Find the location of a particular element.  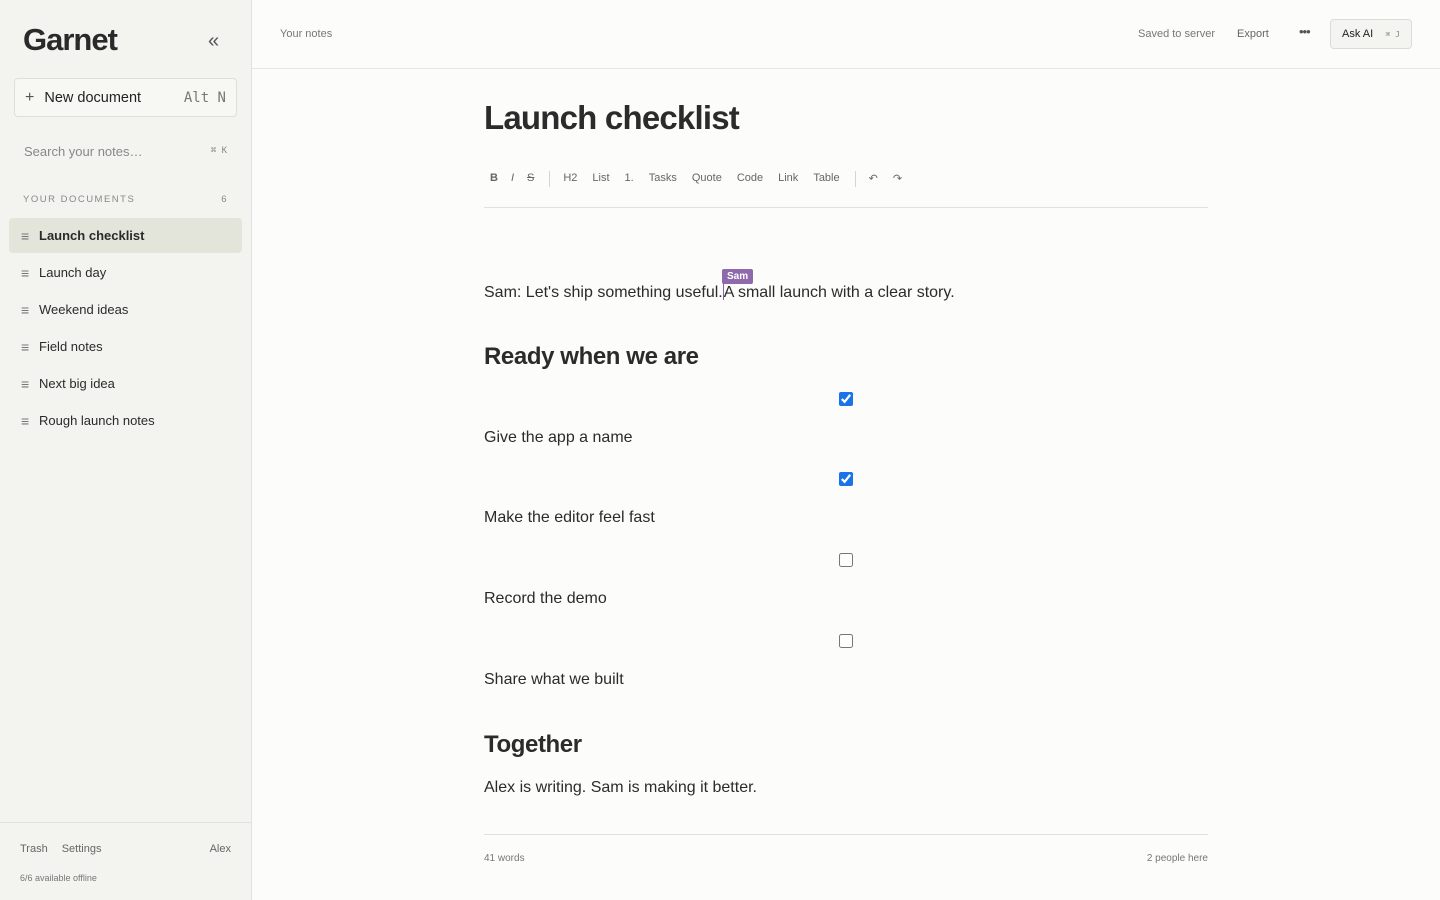

document-title: Field notes is located at coordinates (71, 346).